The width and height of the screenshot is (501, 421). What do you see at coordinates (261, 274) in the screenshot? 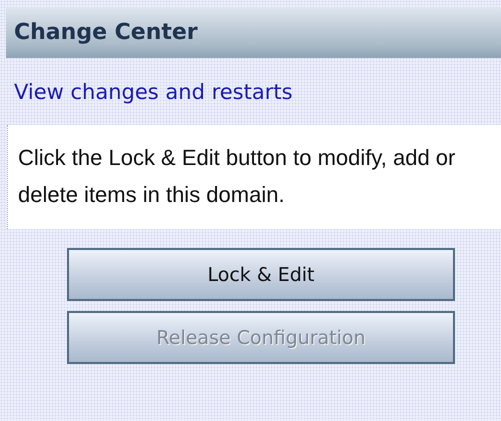
I see `panel-button: Lock & Edit` at bounding box center [261, 274].